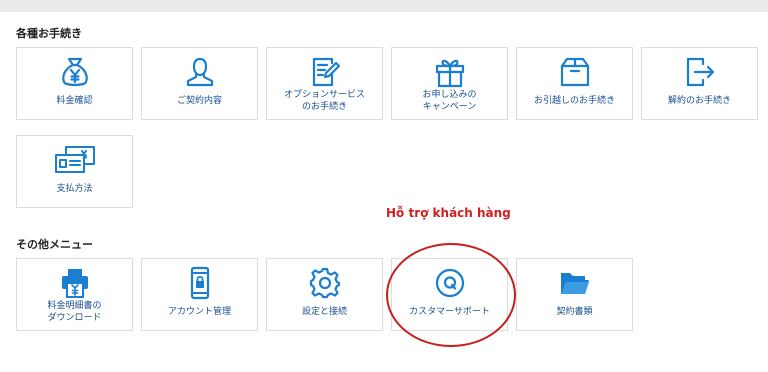 The width and height of the screenshot is (768, 372). Describe the element at coordinates (49, 33) in the screenshot. I see `section-title-procedures: 各種お手続き` at that location.